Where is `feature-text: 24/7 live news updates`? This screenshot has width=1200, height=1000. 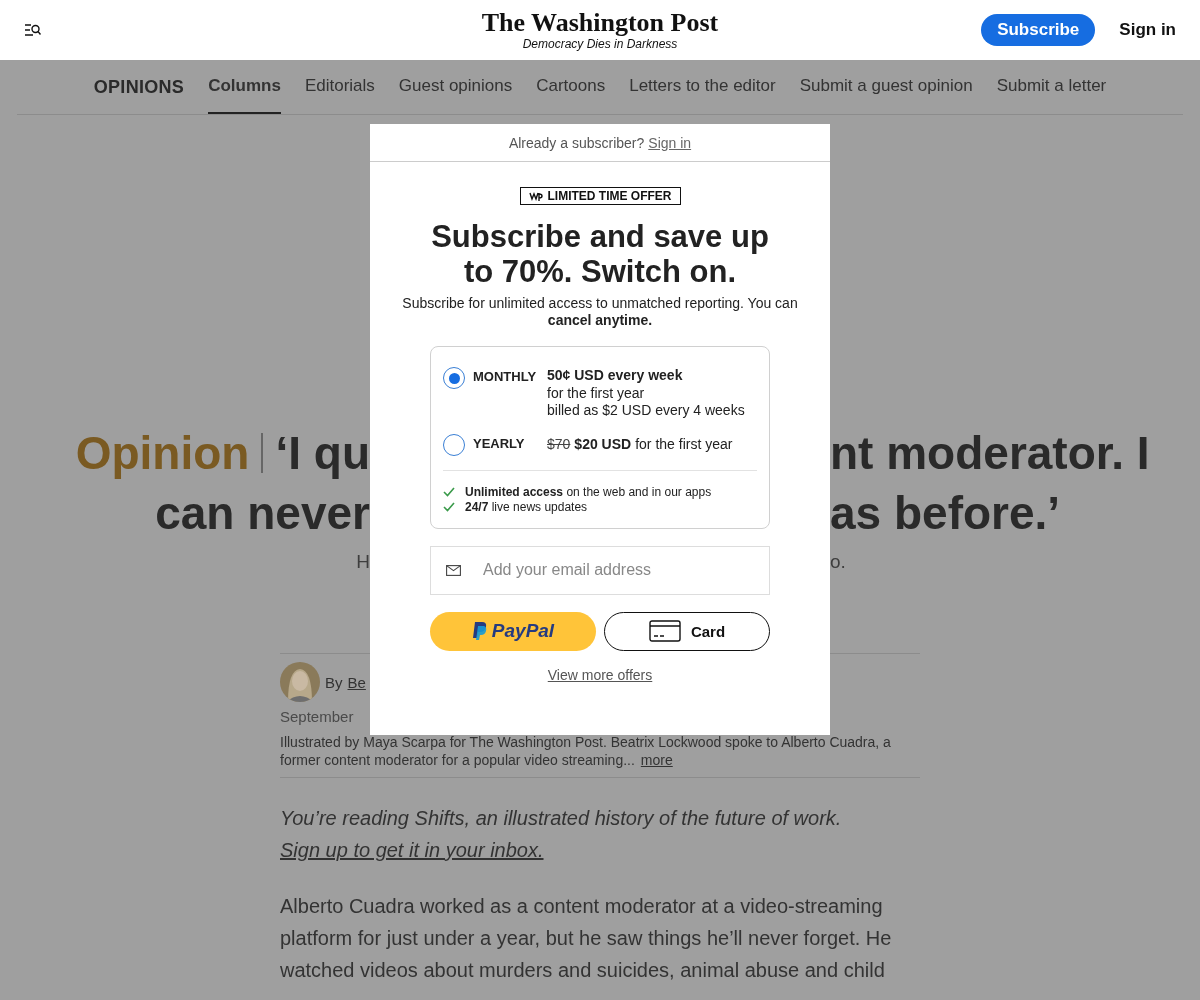
feature-text: 24/7 live news updates is located at coordinates (526, 506).